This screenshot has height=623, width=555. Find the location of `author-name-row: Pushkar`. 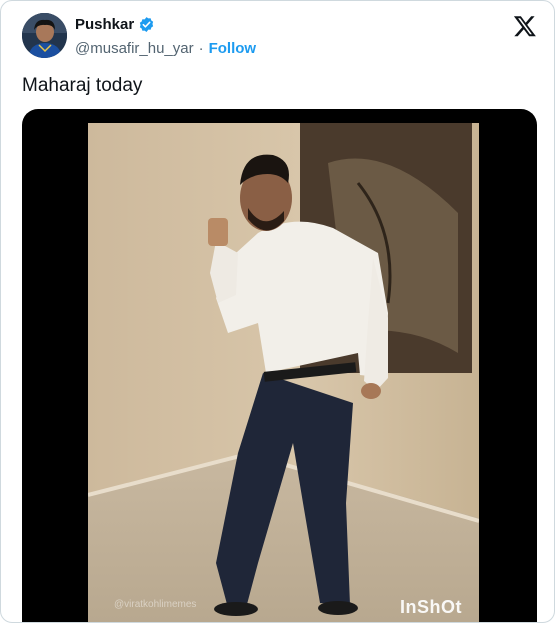

author-name-row: Pushkar is located at coordinates (115, 24).